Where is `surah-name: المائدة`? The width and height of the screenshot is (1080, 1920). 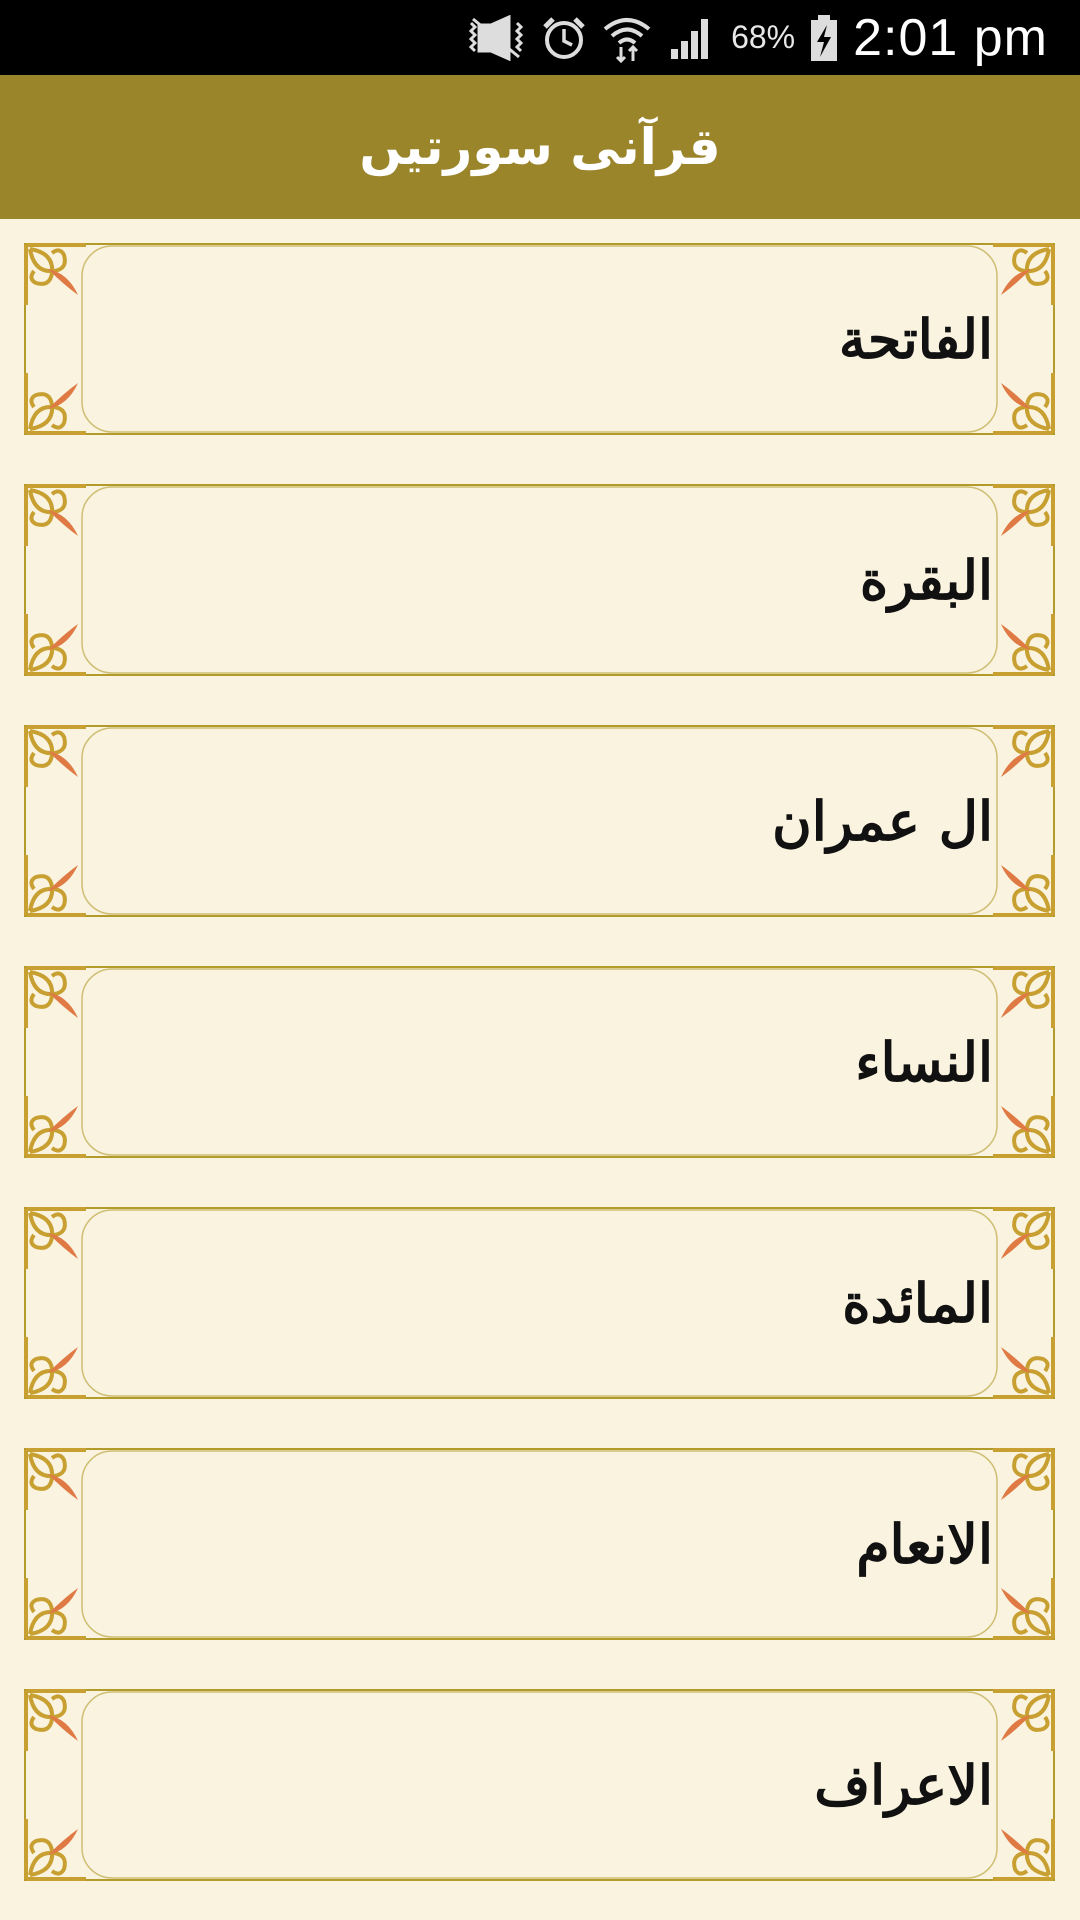 surah-name: المائدة is located at coordinates (917, 1303).